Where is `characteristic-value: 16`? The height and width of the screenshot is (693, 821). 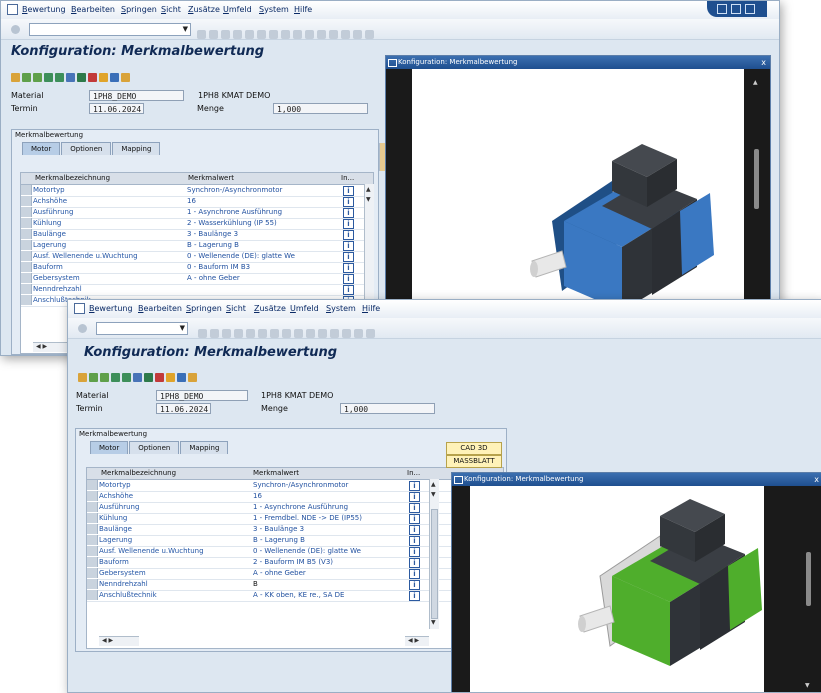 characteristic-value: 16 is located at coordinates (257, 496).